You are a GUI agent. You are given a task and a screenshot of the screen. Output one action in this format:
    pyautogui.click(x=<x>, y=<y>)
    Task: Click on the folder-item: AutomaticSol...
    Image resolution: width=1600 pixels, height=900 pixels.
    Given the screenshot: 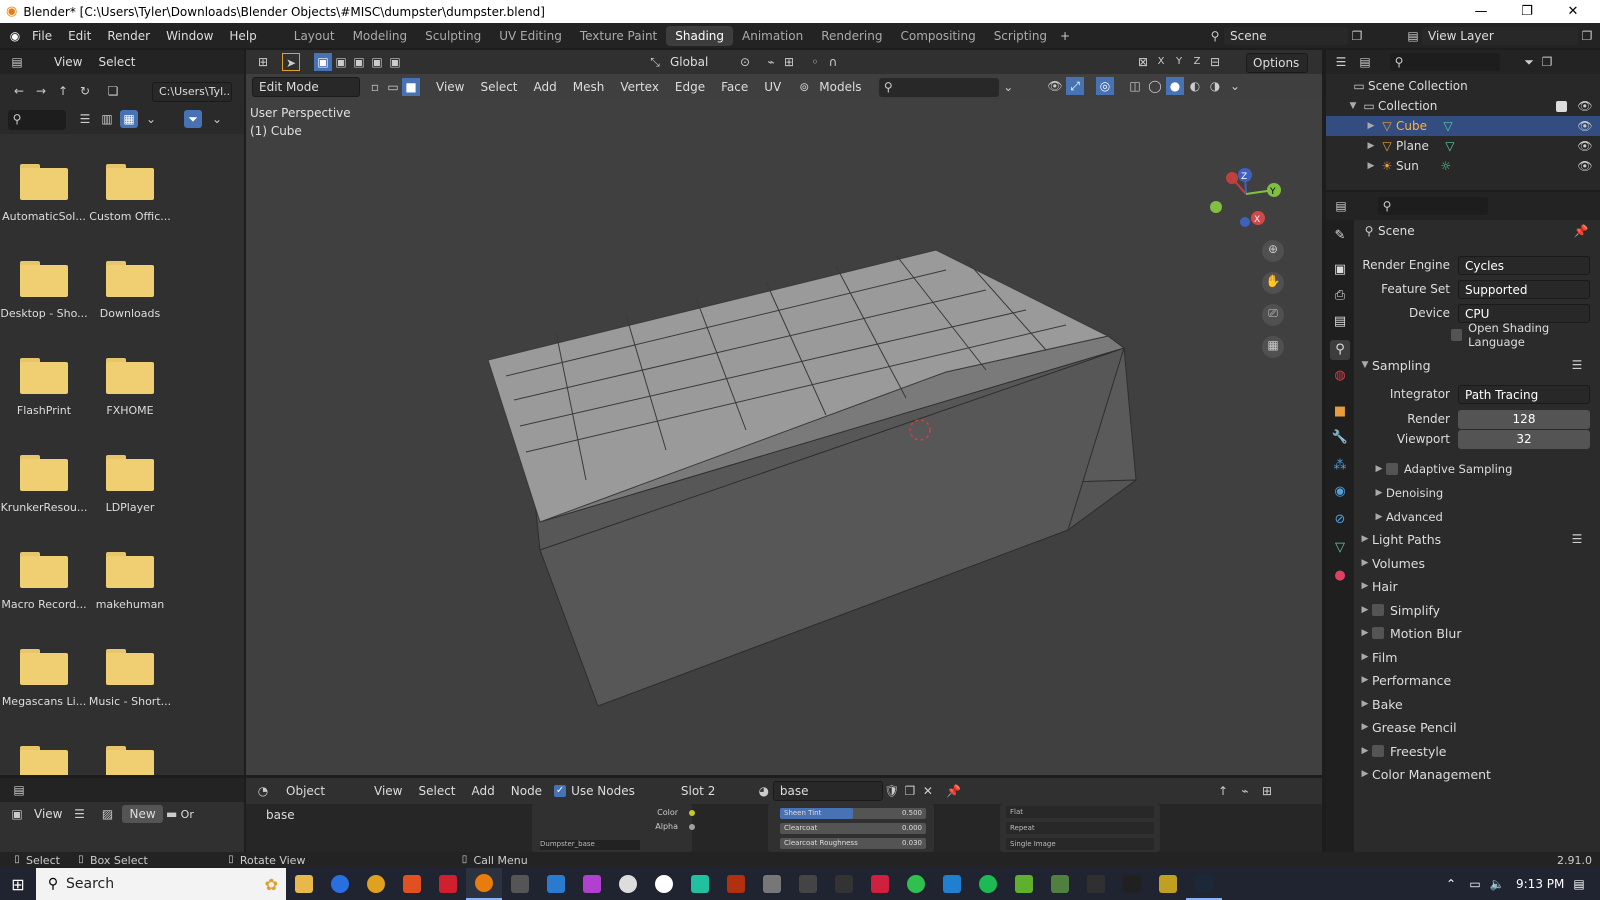 What is the action you would take?
    pyautogui.click(x=44, y=193)
    